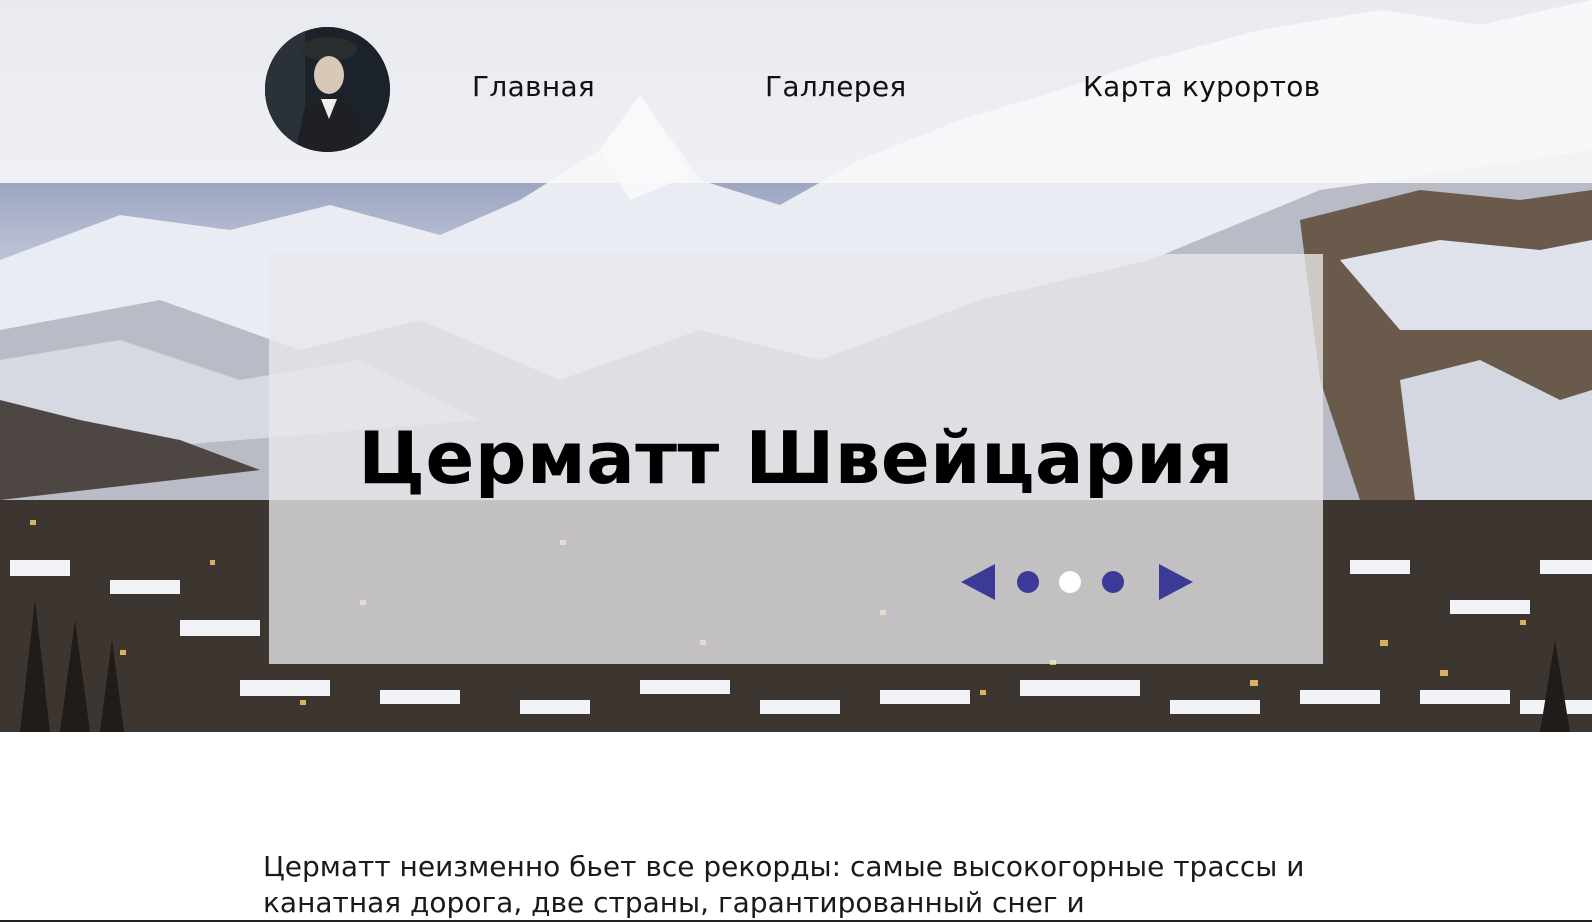 The height and width of the screenshot is (922, 1592). I want to click on avatar, so click(327, 89).